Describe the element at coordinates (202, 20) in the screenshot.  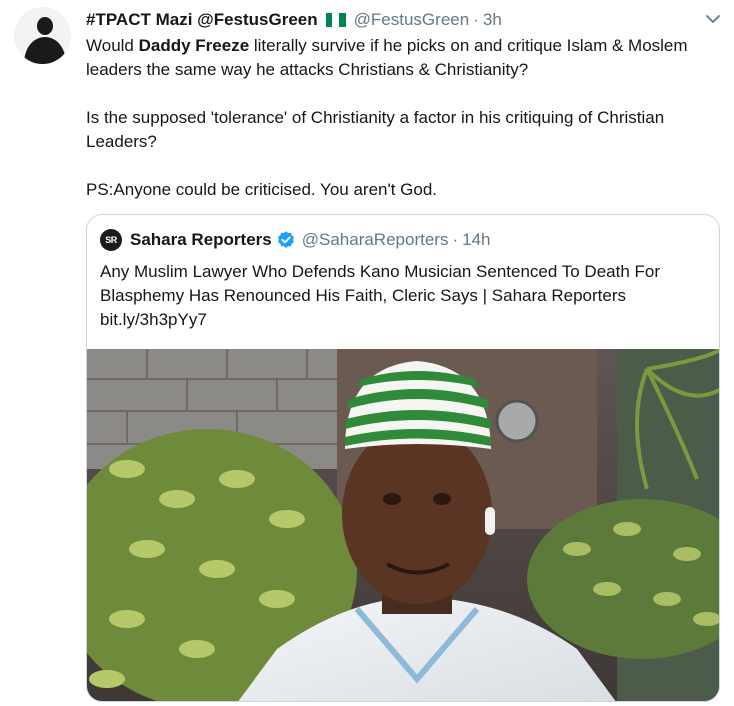
I see `display-name: #TPACT Mazi @FestusGreen` at that location.